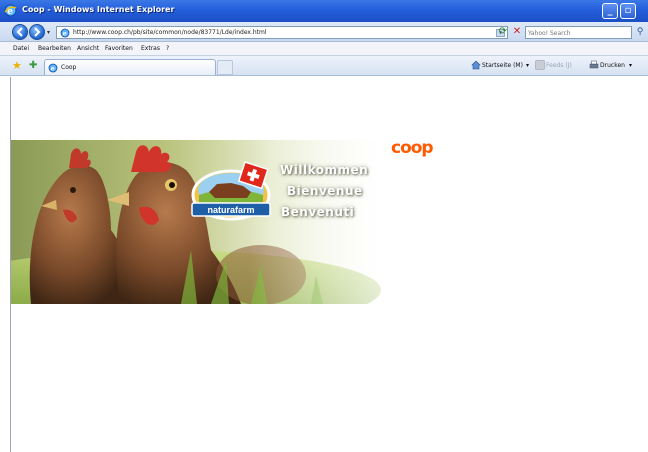  I want to click on feed-icon, so click(540, 65).